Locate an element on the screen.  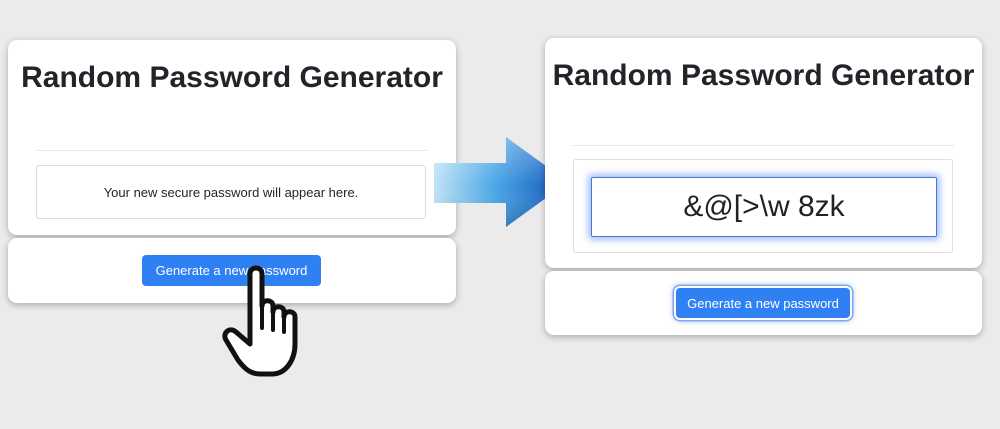
generated-password-text: &@[>\w 8zk is located at coordinates (764, 206).